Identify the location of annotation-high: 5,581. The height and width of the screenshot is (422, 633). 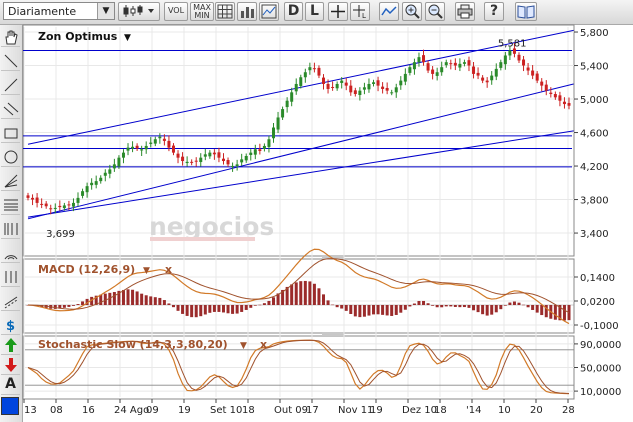
(512, 43).